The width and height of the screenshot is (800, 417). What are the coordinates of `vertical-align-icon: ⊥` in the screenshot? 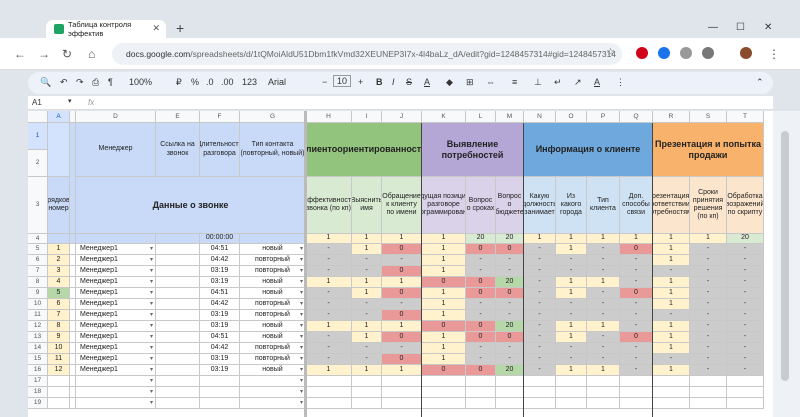 It's located at (538, 82).